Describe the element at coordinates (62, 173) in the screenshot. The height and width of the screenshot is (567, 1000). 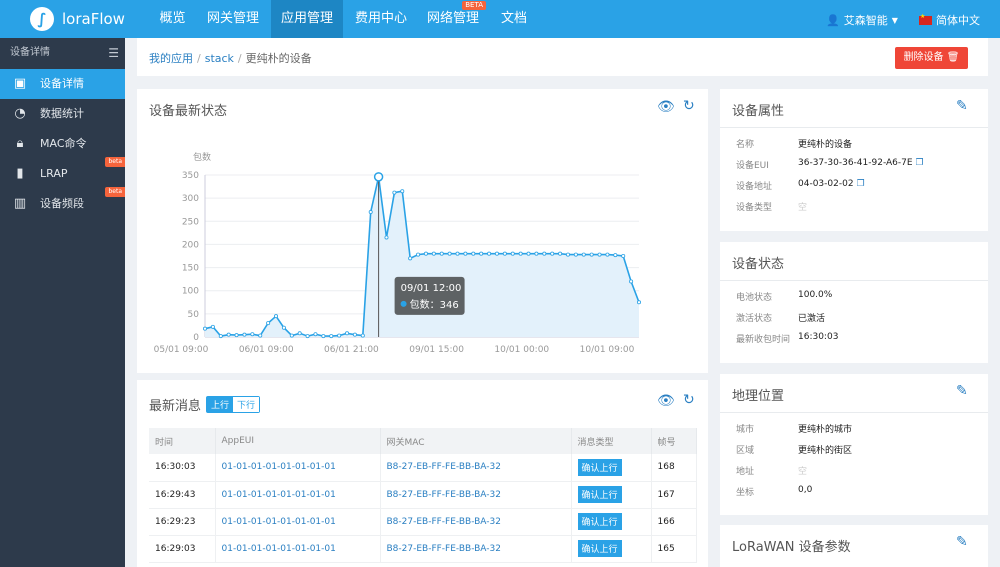
I see `sidebar-item-lrap: ▮ LRAP beta` at that location.